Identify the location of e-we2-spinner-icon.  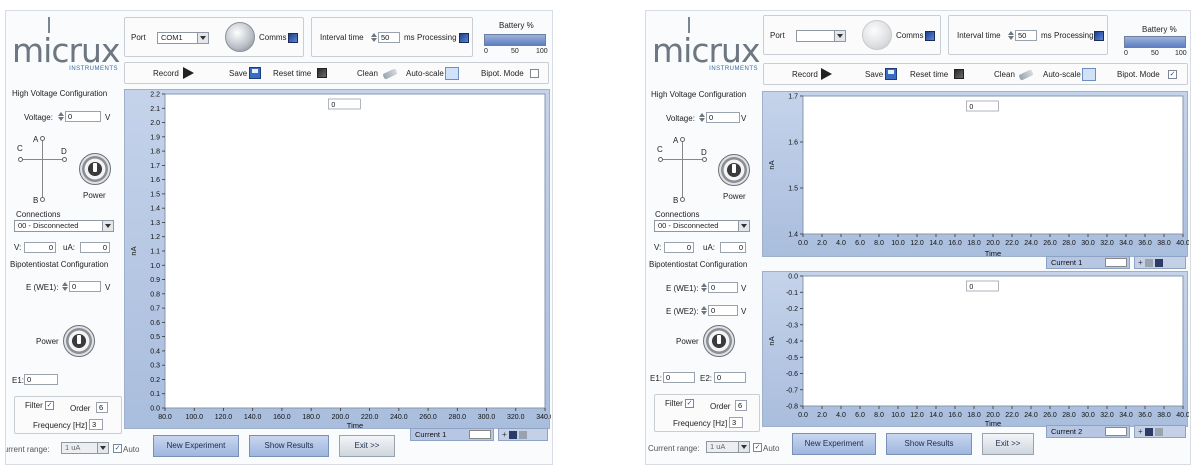
(704, 310).